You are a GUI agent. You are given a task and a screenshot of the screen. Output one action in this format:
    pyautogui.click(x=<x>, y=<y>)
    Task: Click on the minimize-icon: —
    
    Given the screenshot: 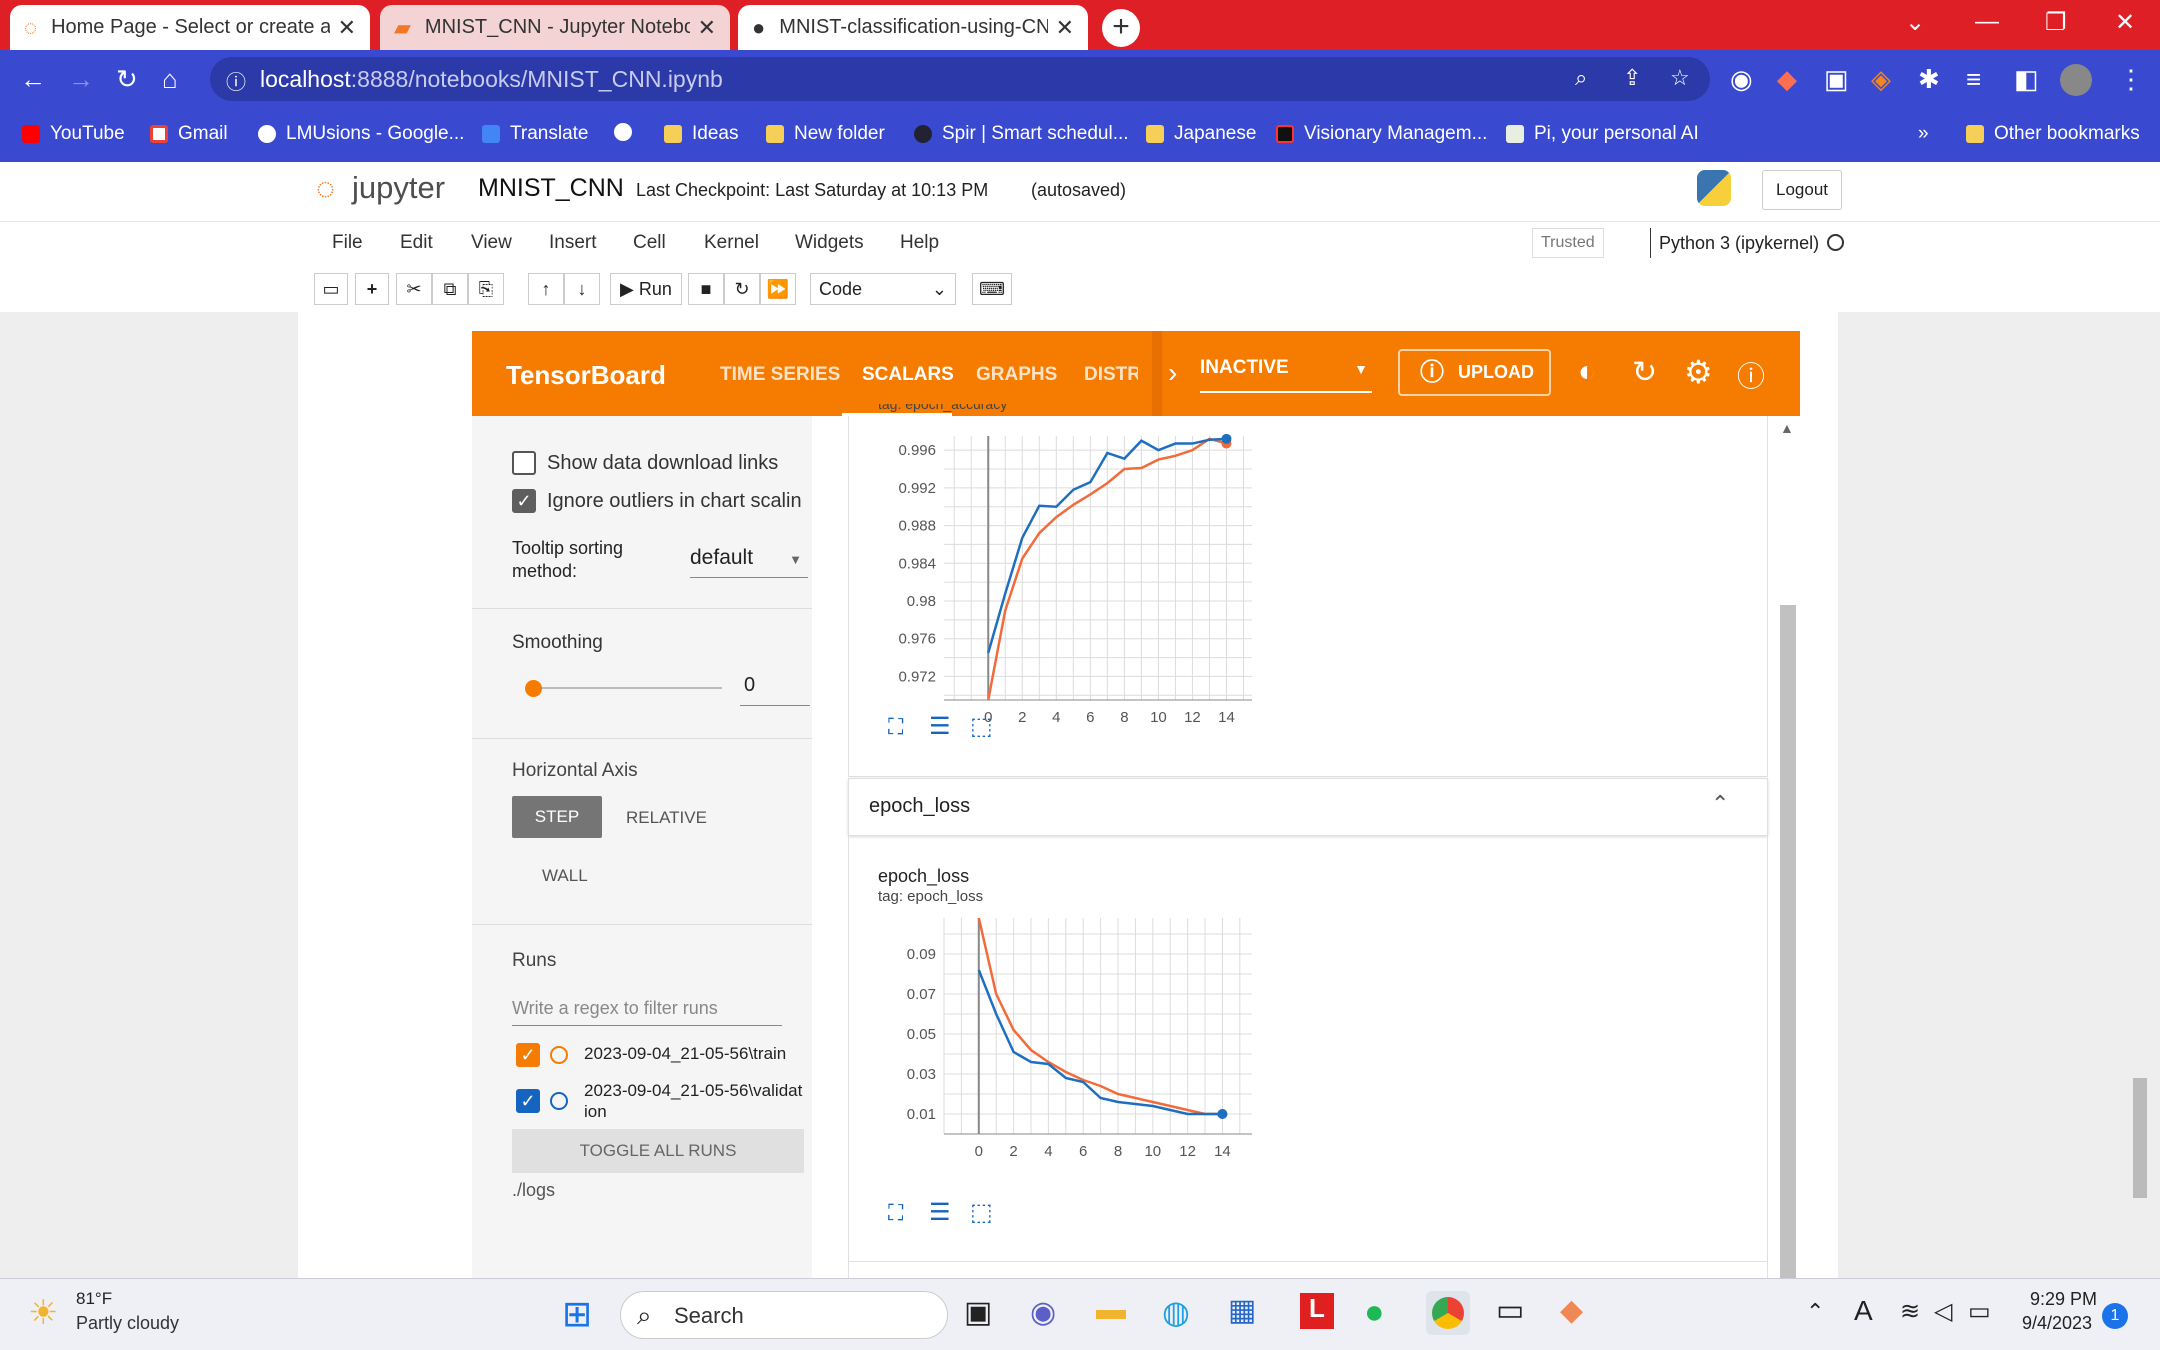 What is the action you would take?
    pyautogui.click(x=1987, y=22)
    